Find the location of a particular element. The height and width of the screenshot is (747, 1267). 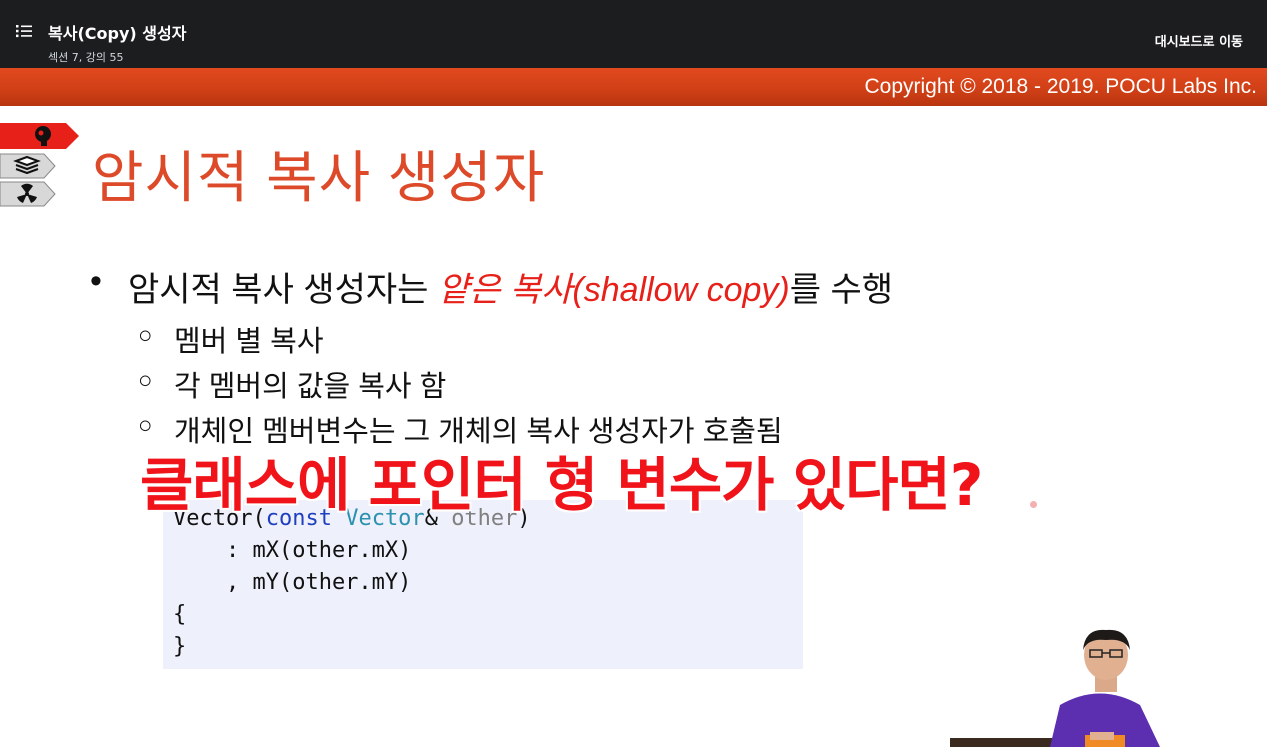

go-to-dashboard-link: 대시보드로 이동 is located at coordinates (1199, 40).